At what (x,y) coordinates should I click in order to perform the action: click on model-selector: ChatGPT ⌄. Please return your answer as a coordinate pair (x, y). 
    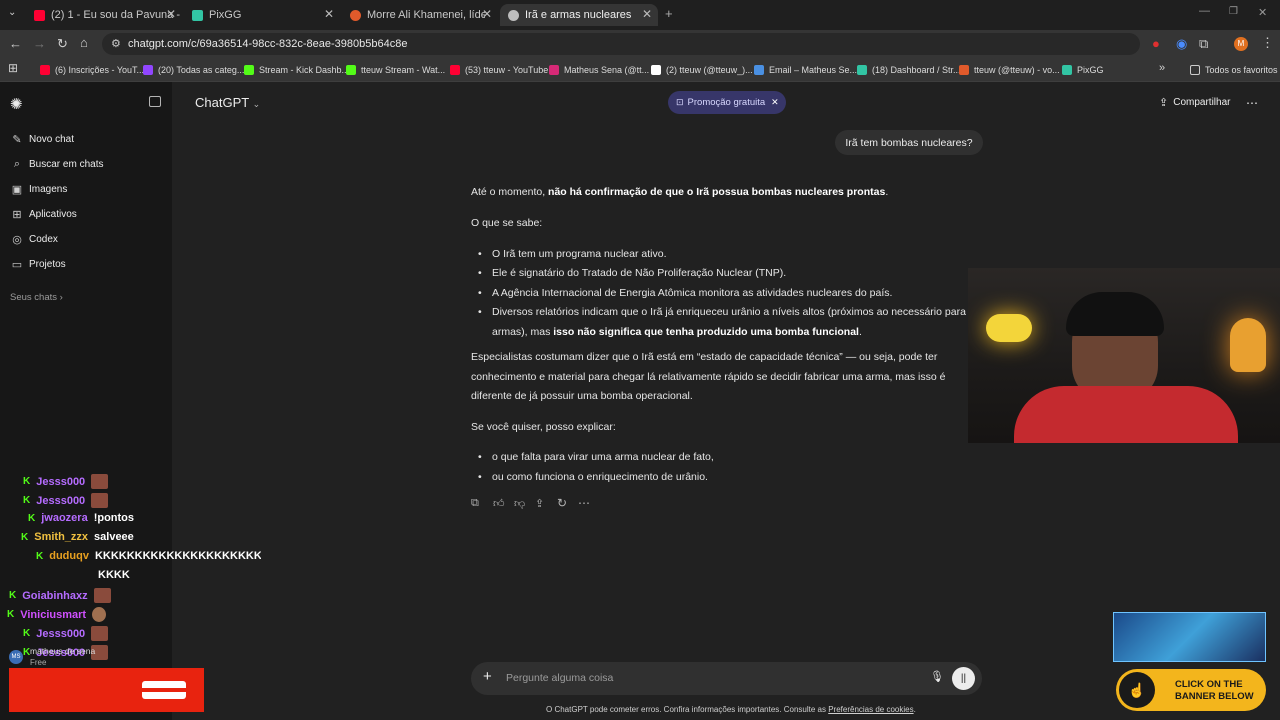
    Looking at the image, I should click on (227, 102).